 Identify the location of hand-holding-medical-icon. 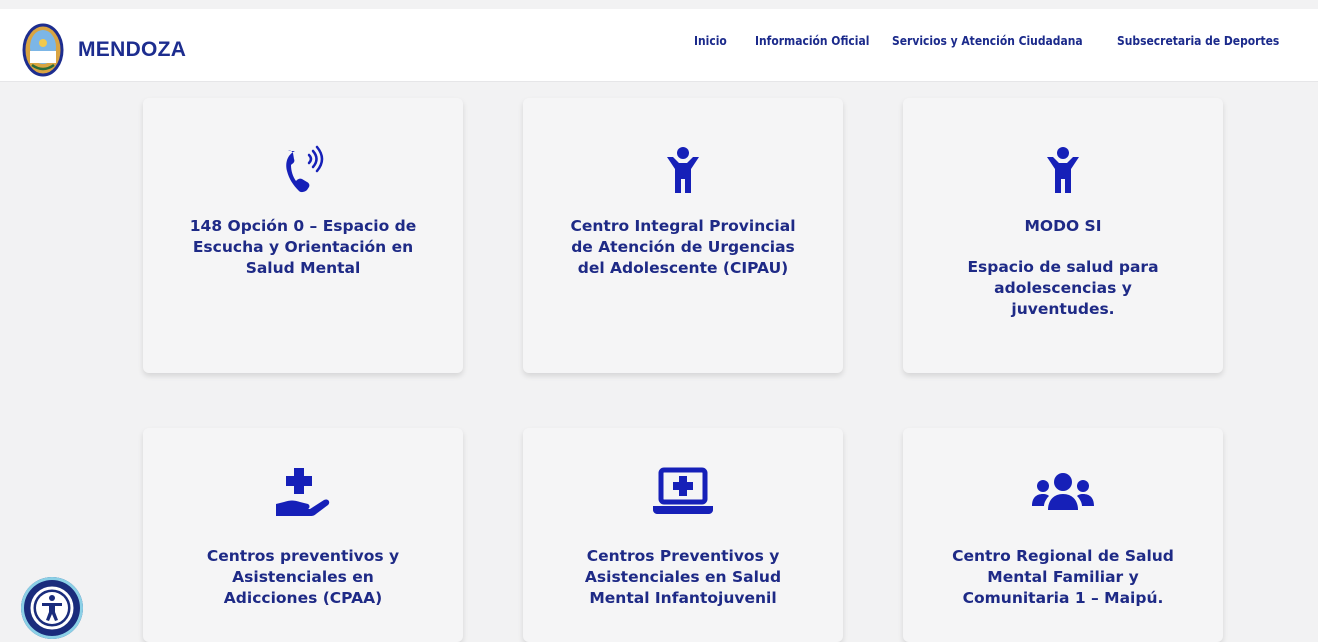
(303, 492).